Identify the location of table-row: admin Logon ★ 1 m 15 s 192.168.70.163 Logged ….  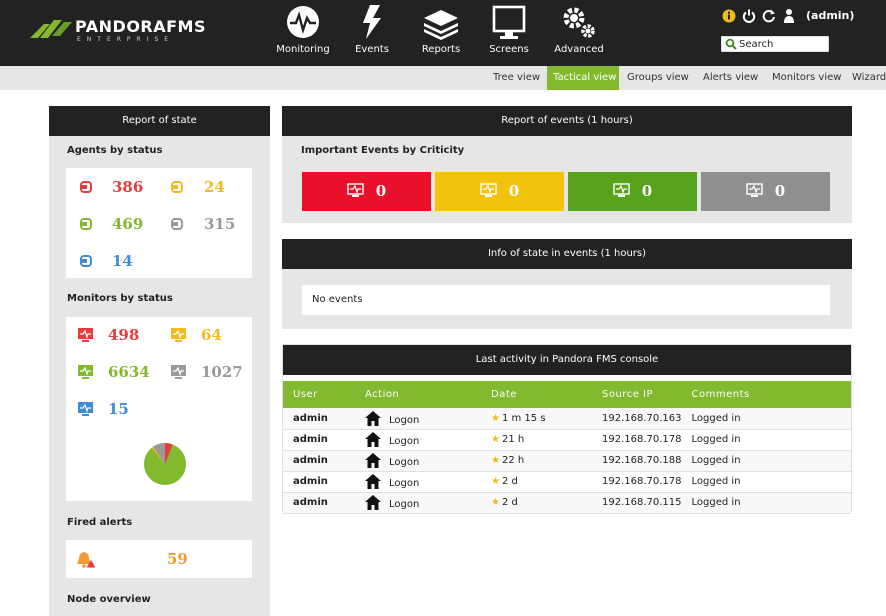
(567, 419).